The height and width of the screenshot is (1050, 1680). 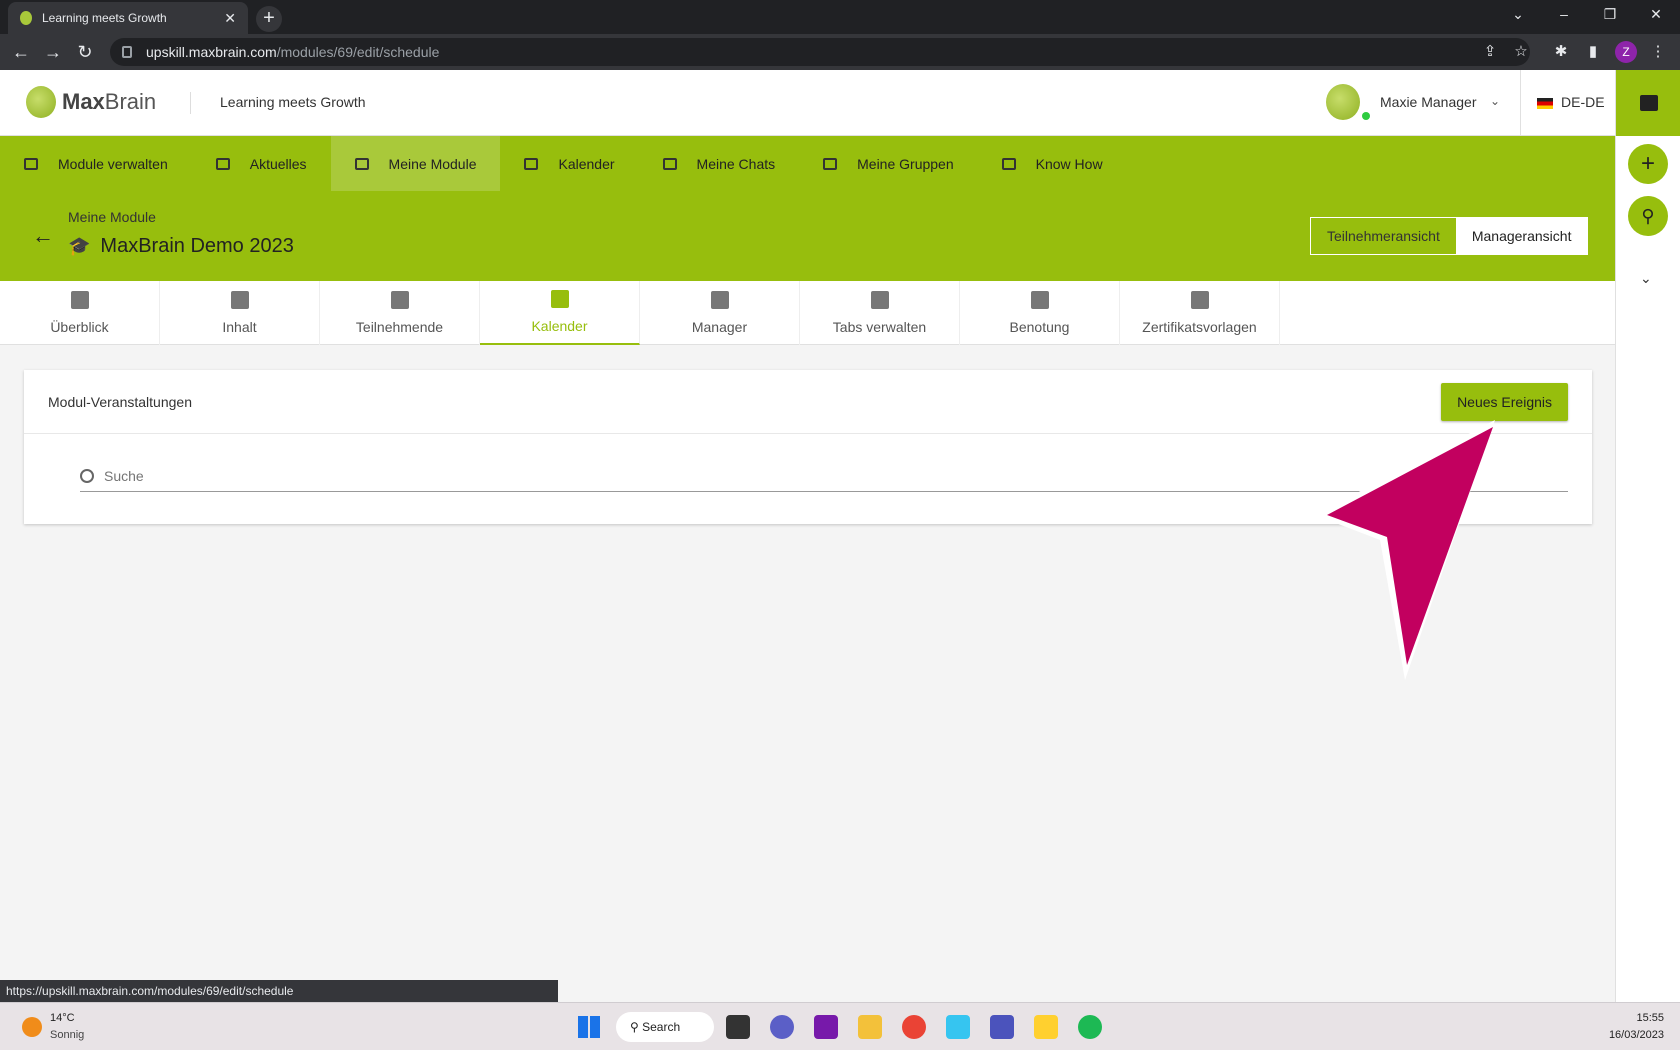 I want to click on chrome-icon, so click(x=914, y=1027).